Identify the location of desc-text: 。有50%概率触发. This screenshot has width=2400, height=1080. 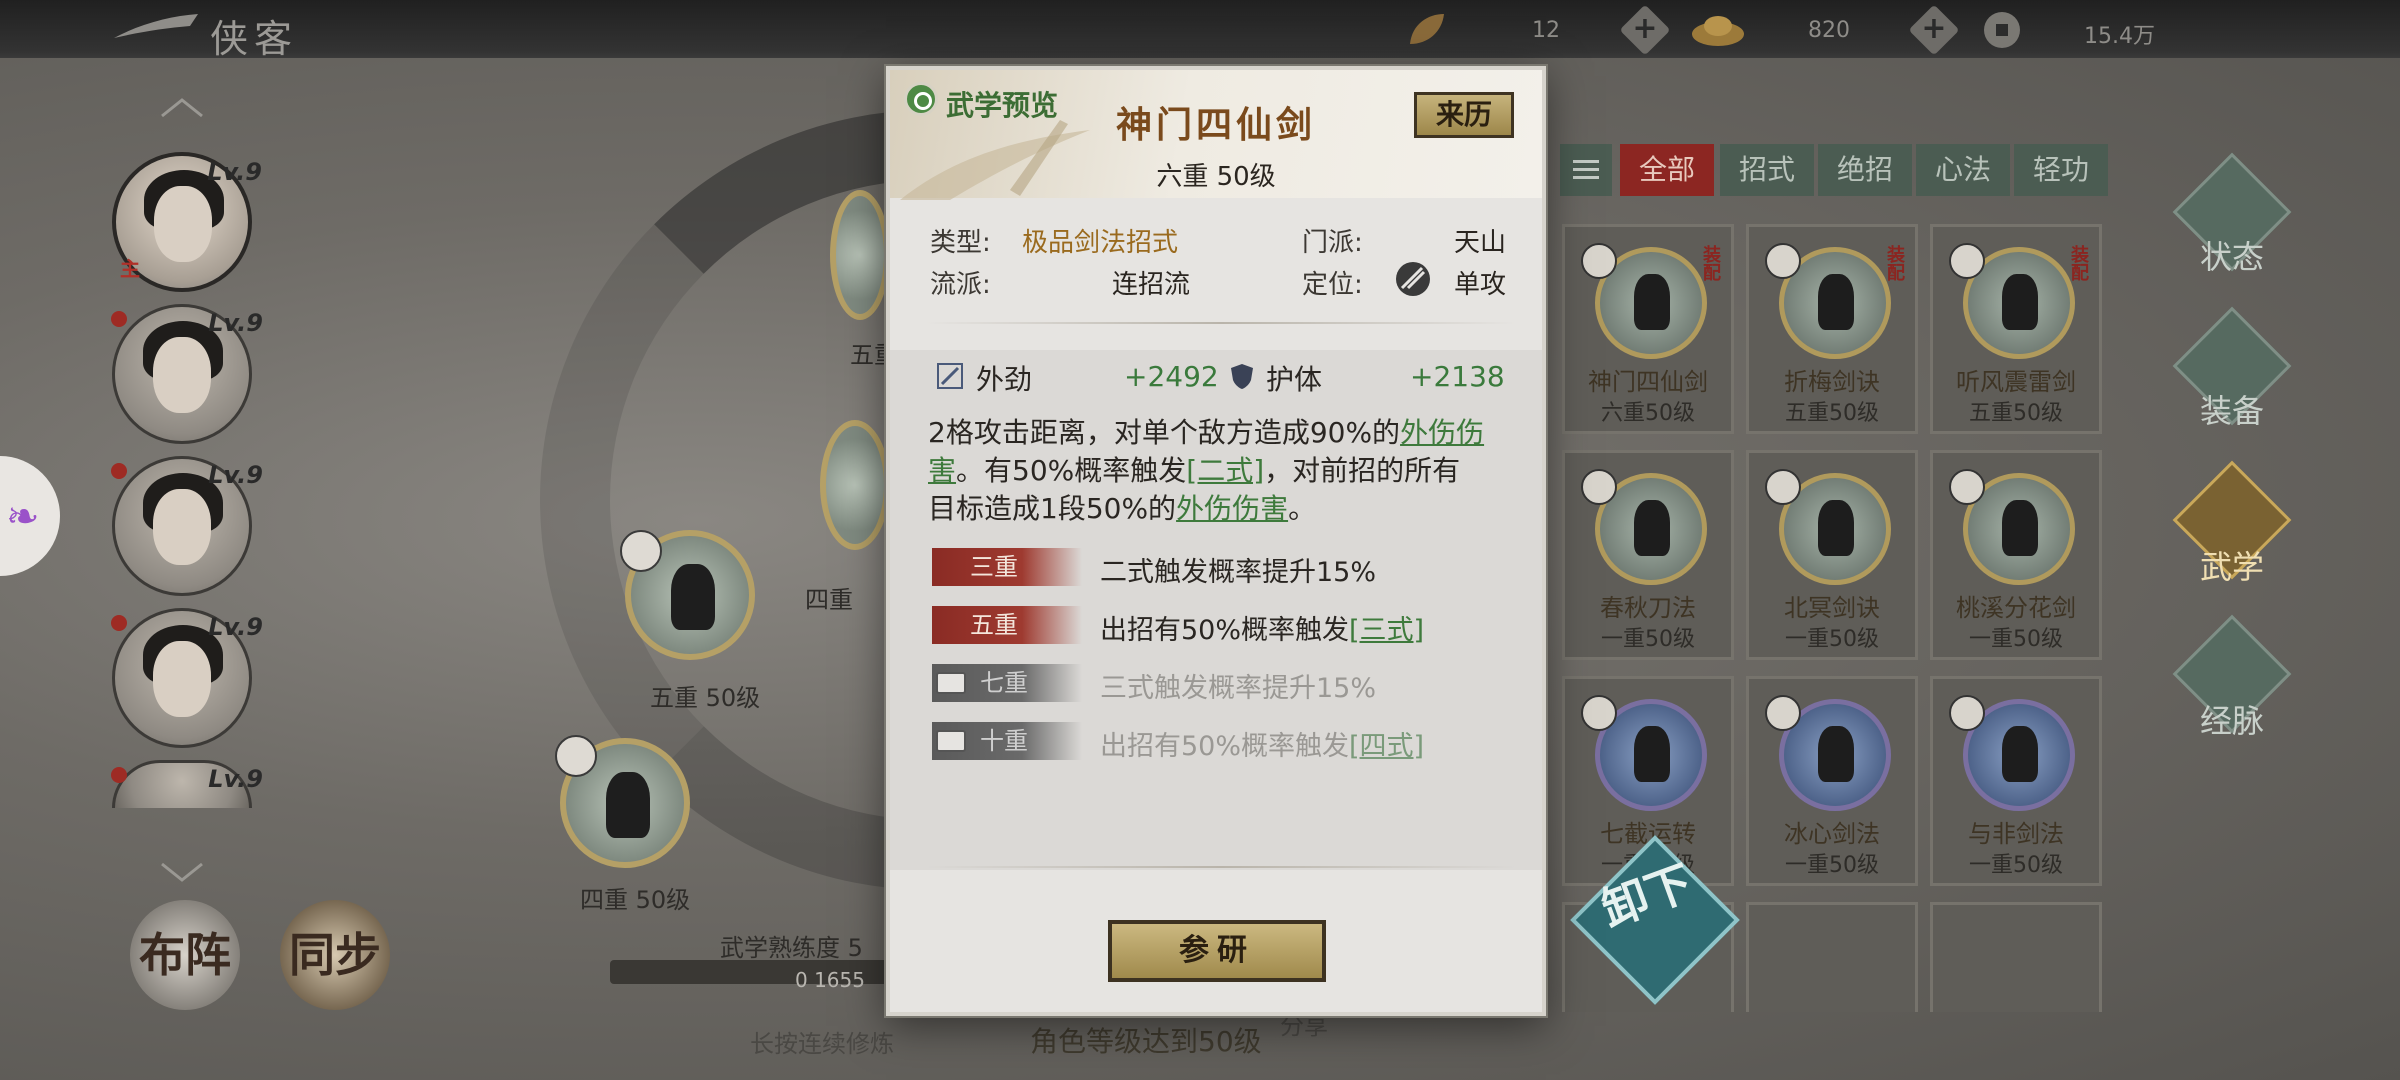
(1071, 470).